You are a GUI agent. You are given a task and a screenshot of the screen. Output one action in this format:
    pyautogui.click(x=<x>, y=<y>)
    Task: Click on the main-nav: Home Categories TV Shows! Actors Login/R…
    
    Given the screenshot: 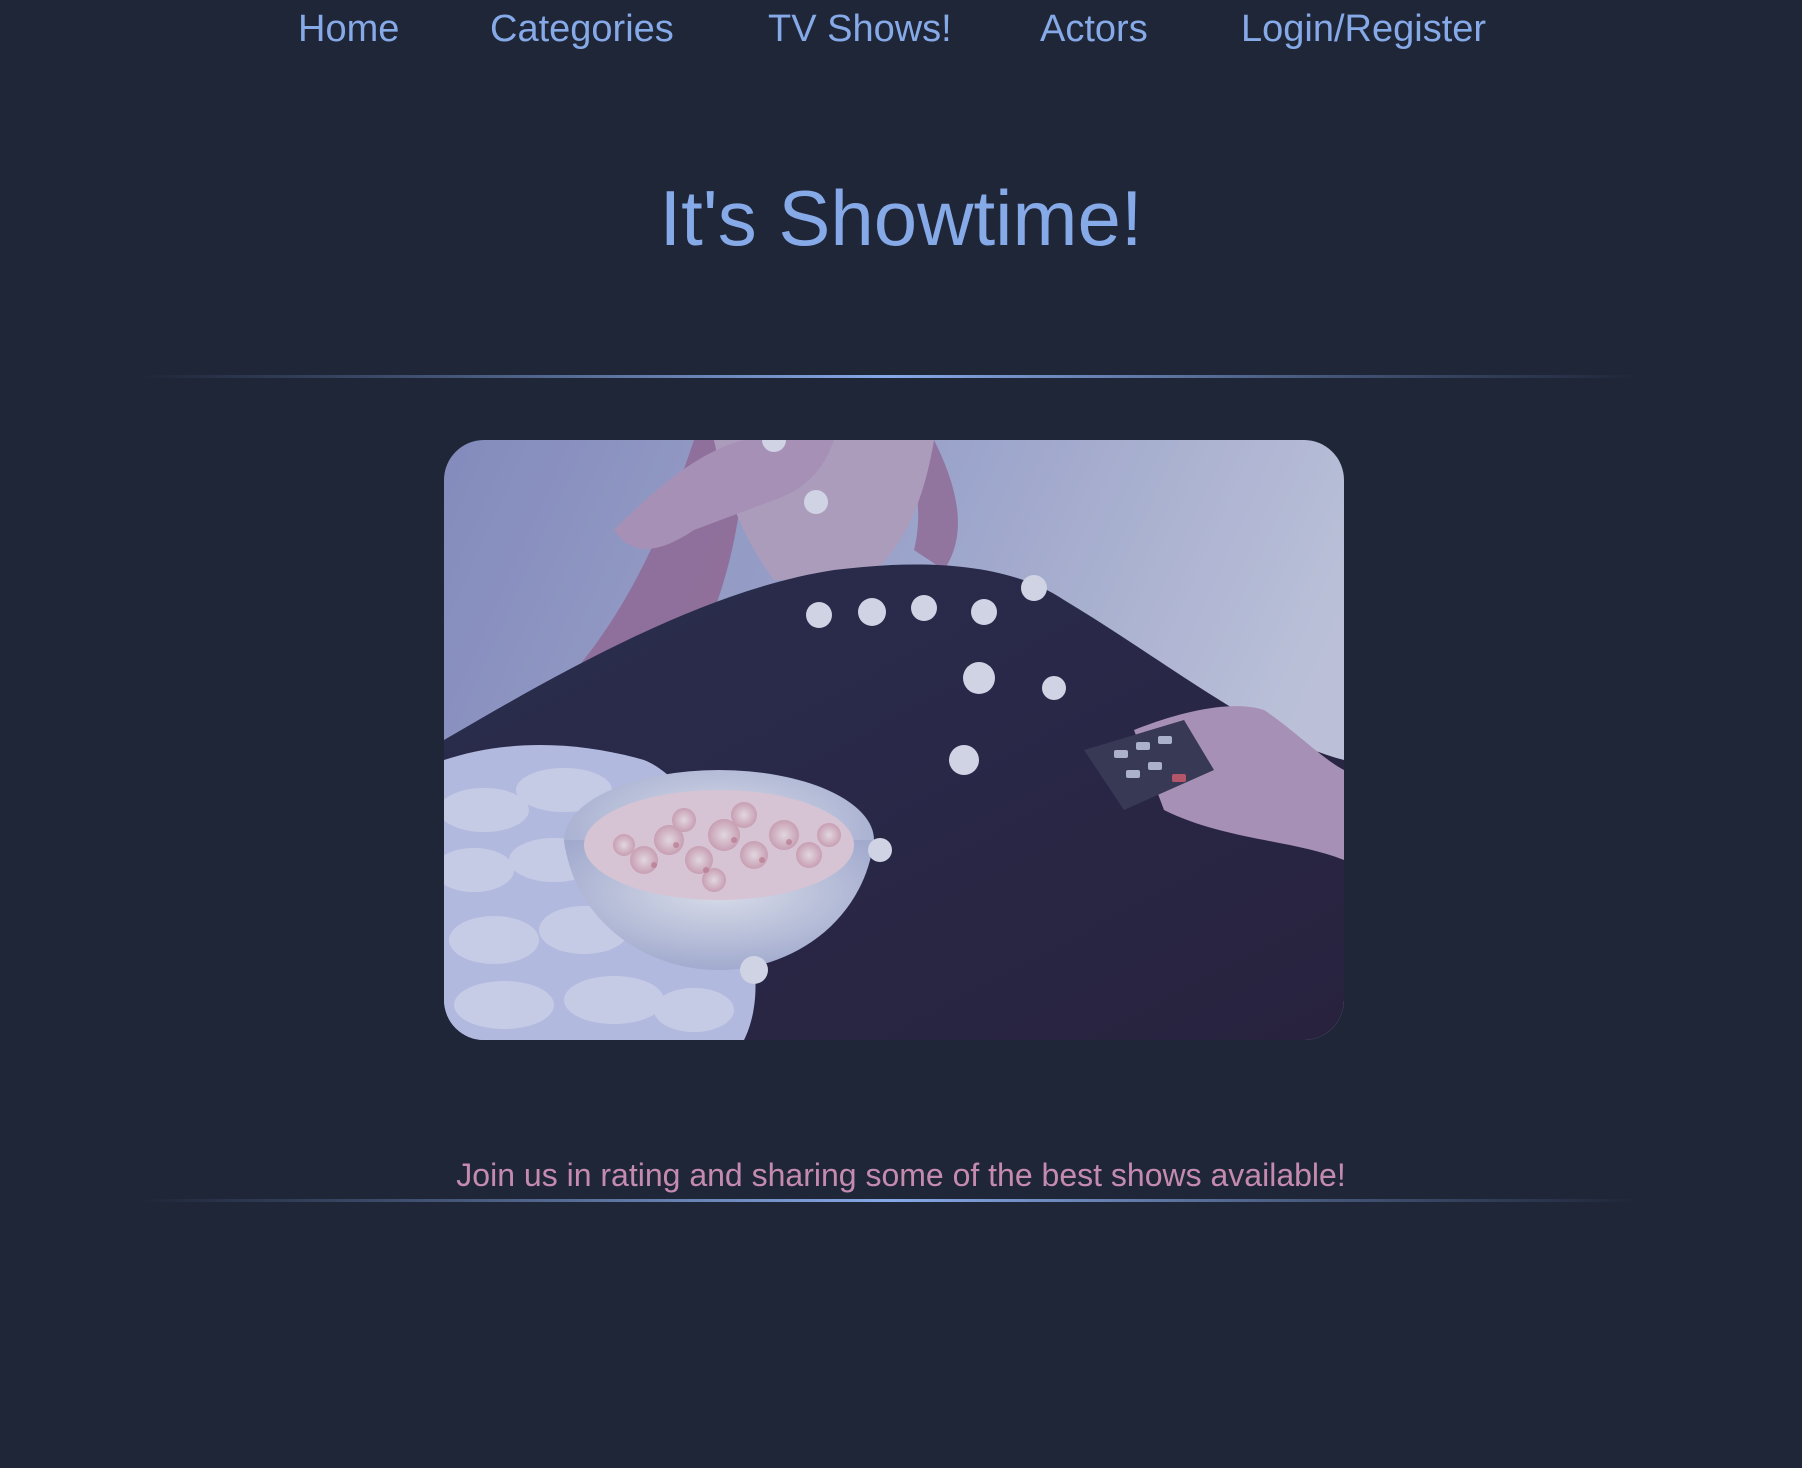 What is the action you would take?
    pyautogui.click(x=901, y=30)
    